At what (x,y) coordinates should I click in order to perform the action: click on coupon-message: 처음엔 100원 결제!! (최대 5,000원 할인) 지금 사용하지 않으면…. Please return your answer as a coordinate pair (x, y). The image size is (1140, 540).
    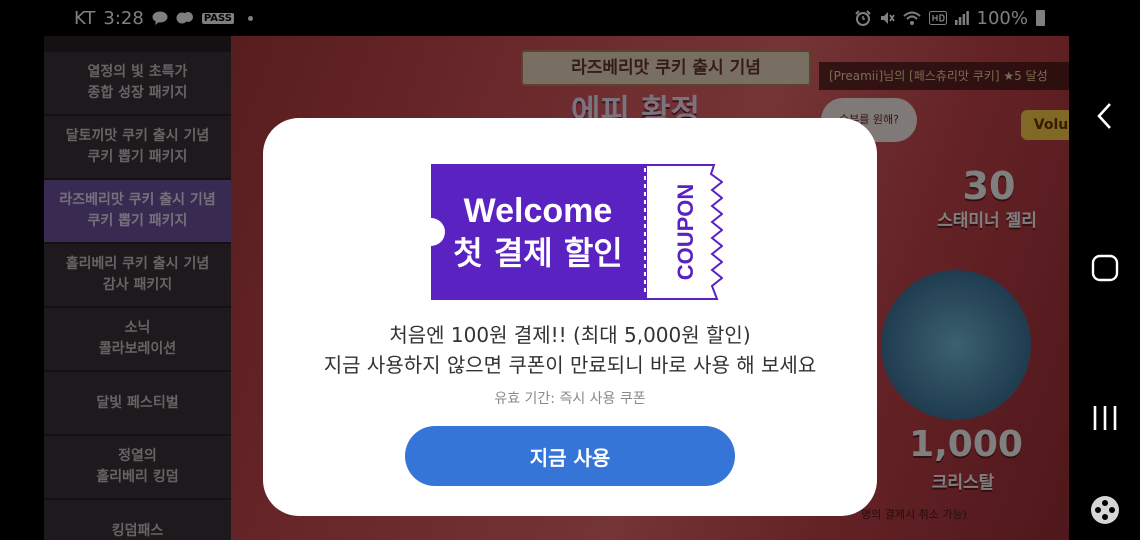
    Looking at the image, I should click on (570, 350).